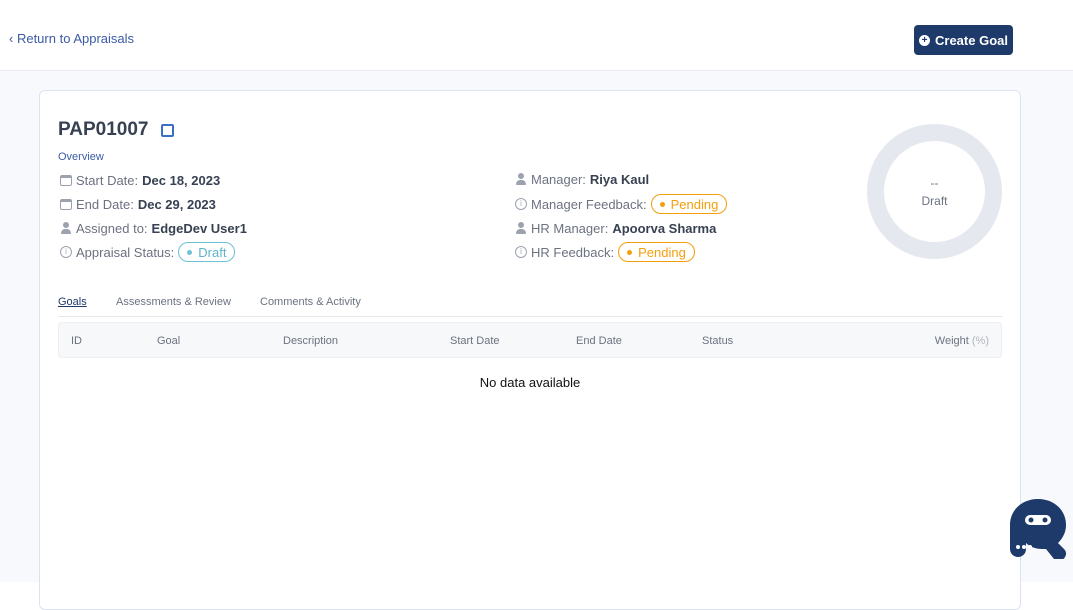 The width and height of the screenshot is (1073, 610). What do you see at coordinates (558, 179) in the screenshot?
I see `label: Manager:` at bounding box center [558, 179].